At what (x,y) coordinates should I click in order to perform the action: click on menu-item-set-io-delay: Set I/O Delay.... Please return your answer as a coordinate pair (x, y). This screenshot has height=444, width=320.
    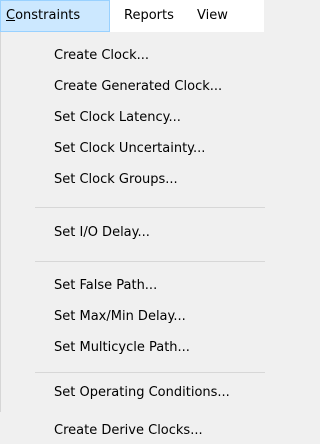
    Looking at the image, I should click on (102, 233).